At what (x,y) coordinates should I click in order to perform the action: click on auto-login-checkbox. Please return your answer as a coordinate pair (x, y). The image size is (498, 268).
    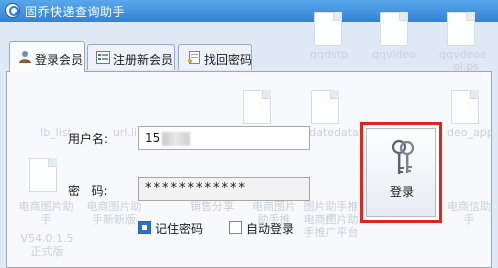
    Looking at the image, I should click on (235, 227).